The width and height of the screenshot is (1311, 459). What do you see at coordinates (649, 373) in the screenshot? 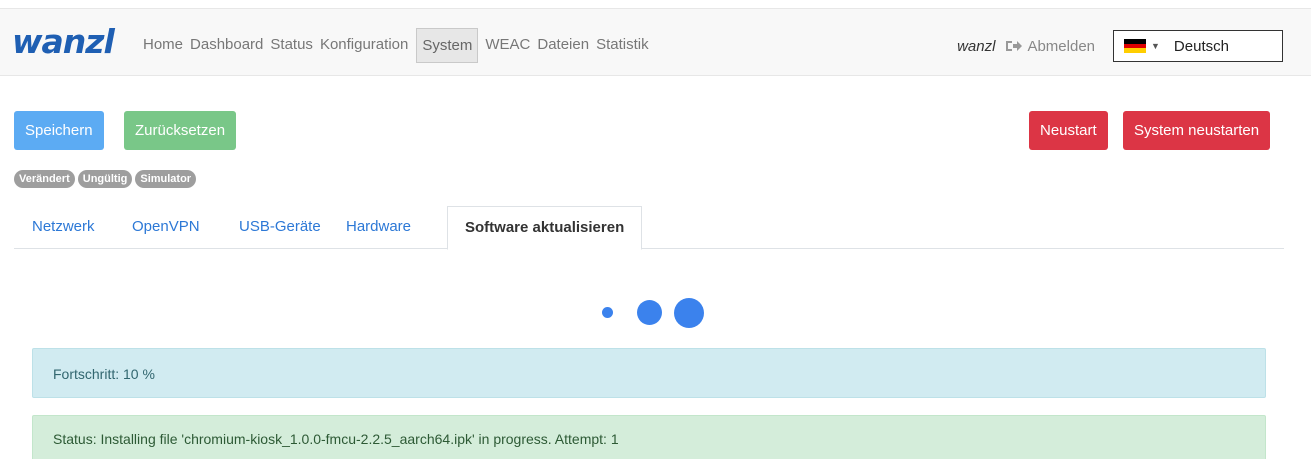
I see `progress-alert: Fortschritt: 10 %` at bounding box center [649, 373].